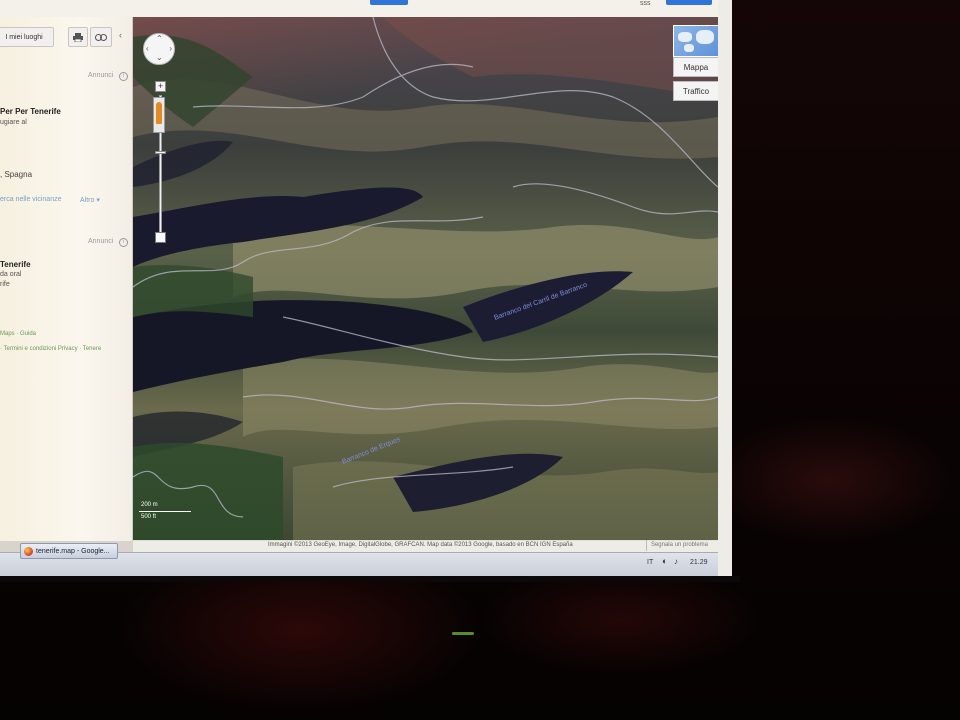 The width and height of the screenshot is (960, 720). What do you see at coordinates (689, 2) in the screenshot?
I see `sign-in-button` at bounding box center [689, 2].